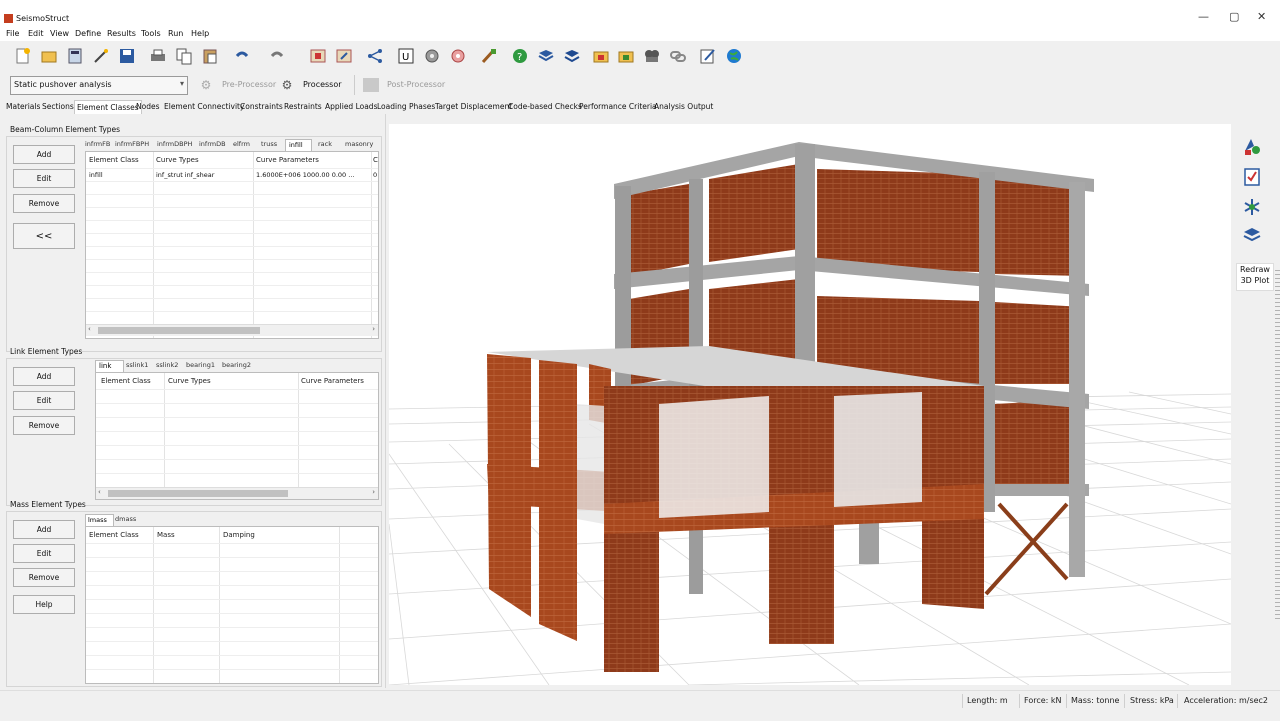 The height and width of the screenshot is (721, 1280). I want to click on tab-performance-criteria: Performance Criteria, so click(618, 107).